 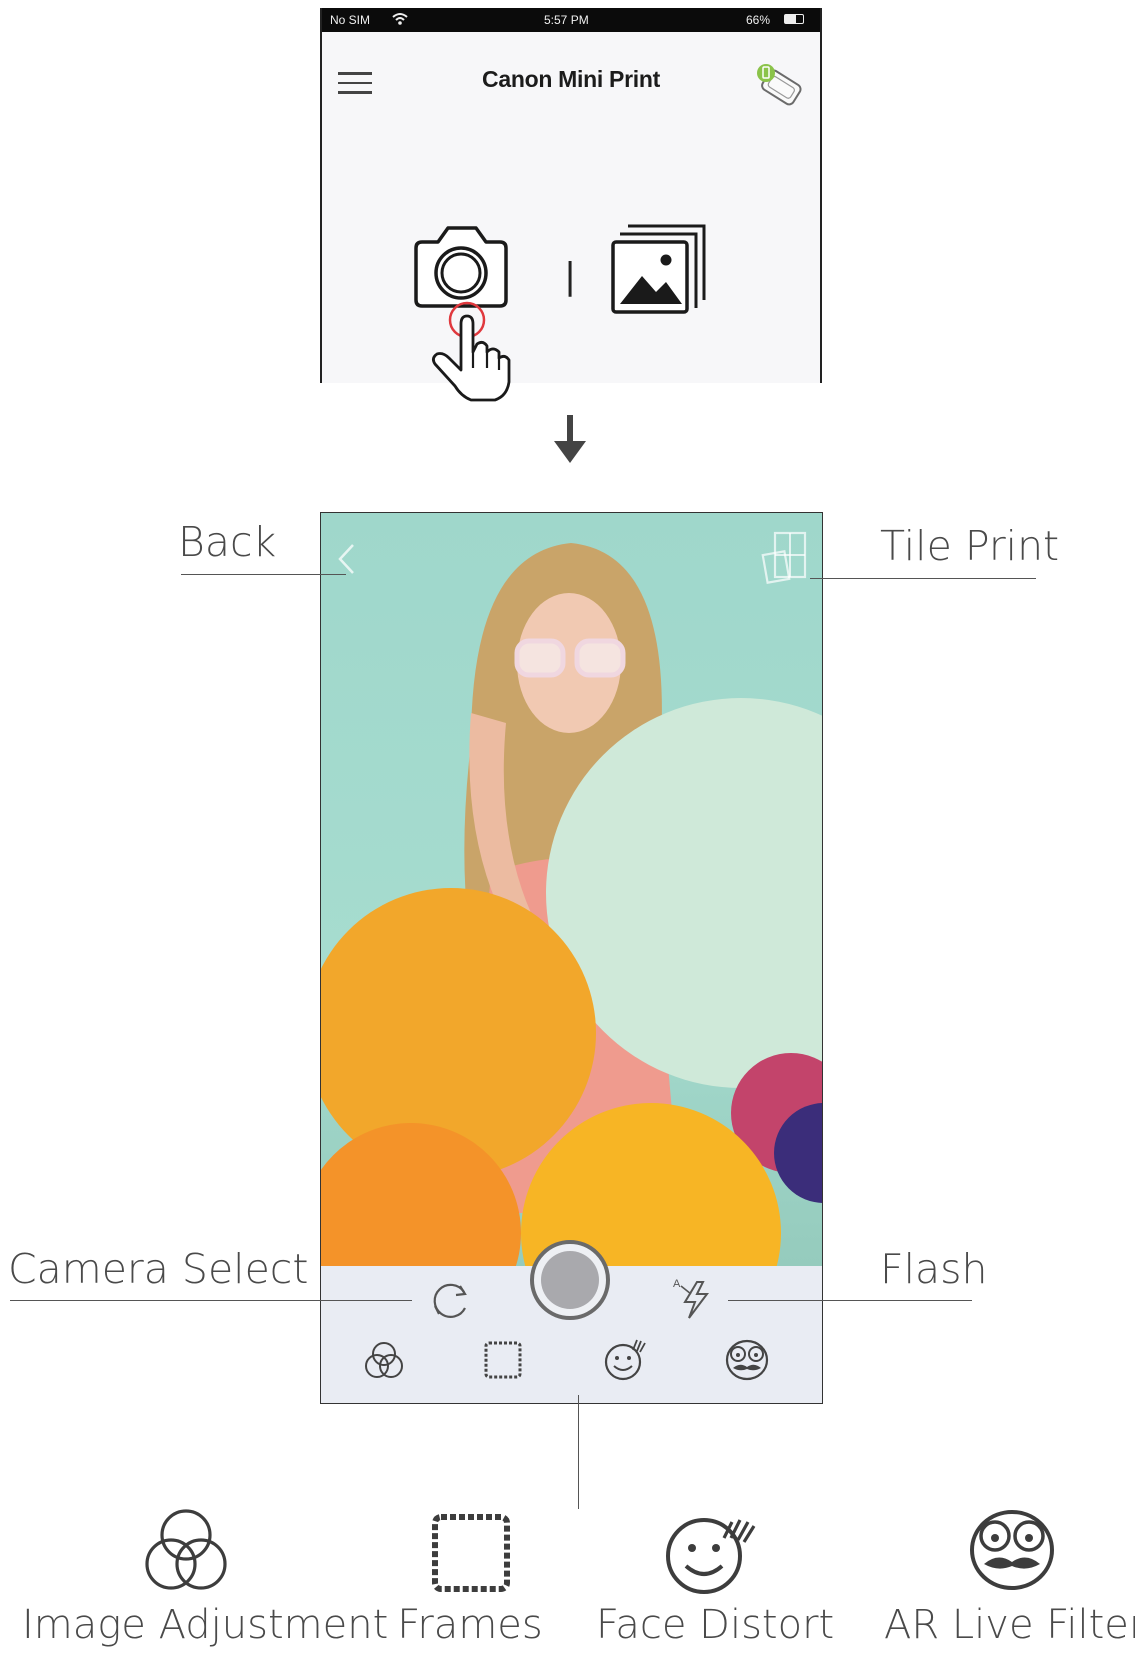 What do you see at coordinates (471, 351) in the screenshot?
I see `tap-hand-icon` at bounding box center [471, 351].